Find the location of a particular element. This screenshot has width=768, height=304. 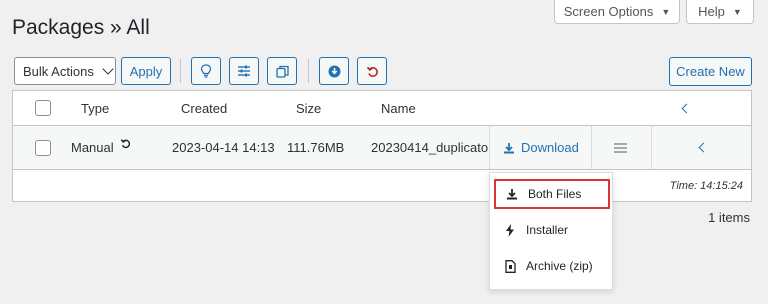

details-button is located at coordinates (620, 147).